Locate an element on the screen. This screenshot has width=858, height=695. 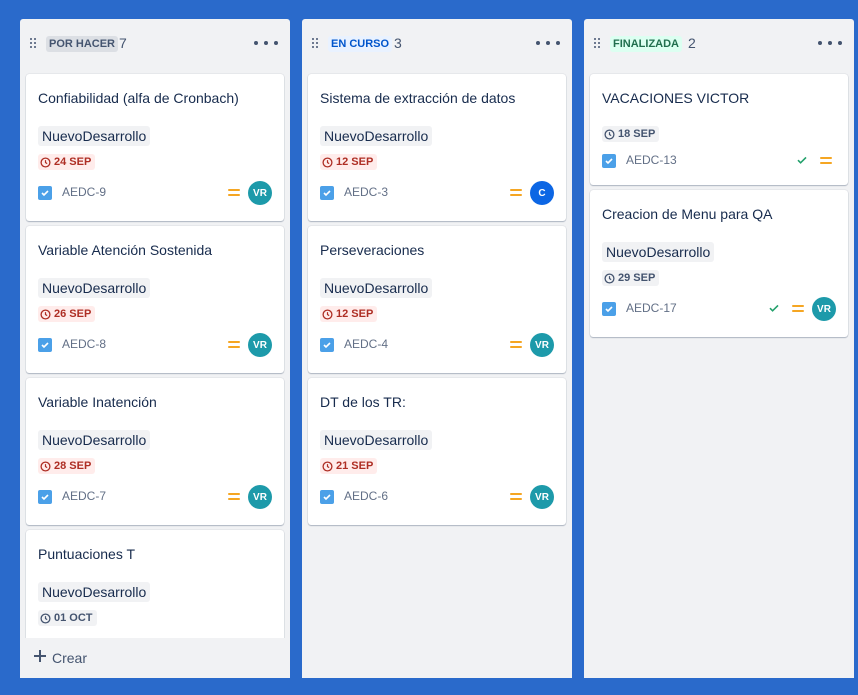
card-footer: AEDC-8 VR is located at coordinates (155, 345).